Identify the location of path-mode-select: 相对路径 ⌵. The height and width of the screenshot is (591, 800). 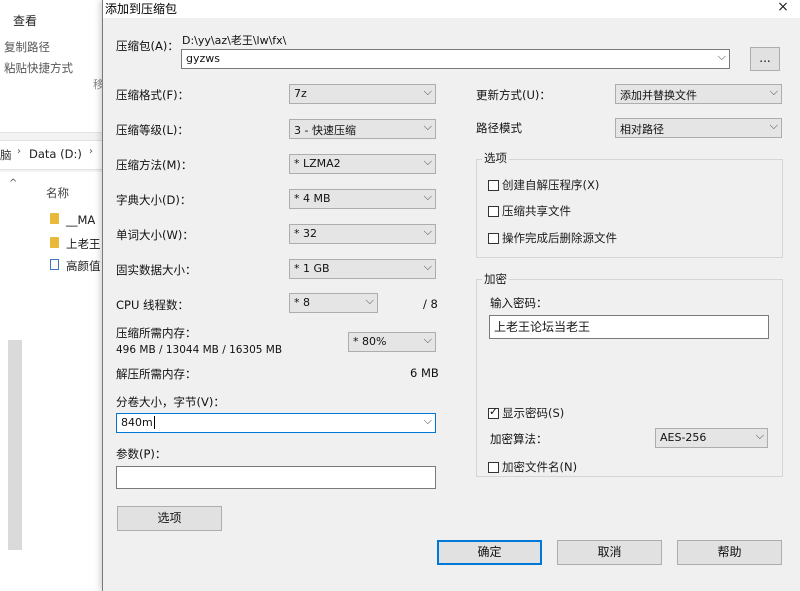
(698, 128).